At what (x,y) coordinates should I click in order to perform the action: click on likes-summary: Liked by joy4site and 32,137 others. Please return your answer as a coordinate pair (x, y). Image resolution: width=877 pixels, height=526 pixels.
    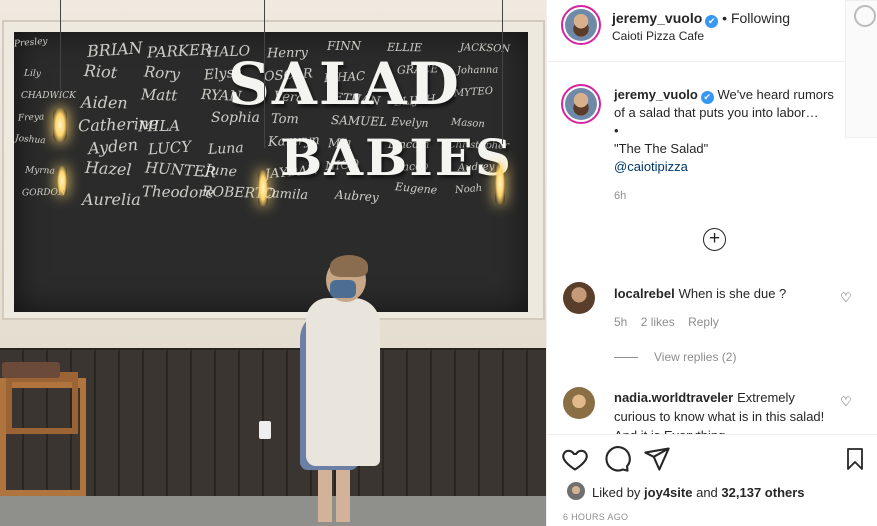
    Looking at the image, I should click on (698, 492).